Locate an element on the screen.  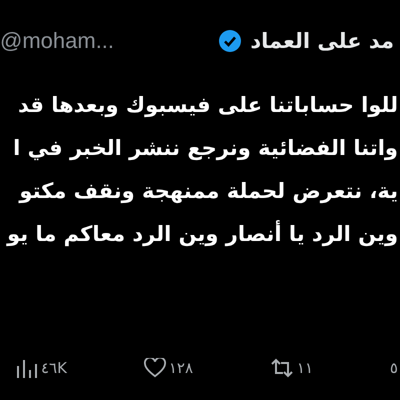
tweet-text-line: واتنا الفضائية ونرجع ننشر الخبر في ا is located at coordinates (205, 148).